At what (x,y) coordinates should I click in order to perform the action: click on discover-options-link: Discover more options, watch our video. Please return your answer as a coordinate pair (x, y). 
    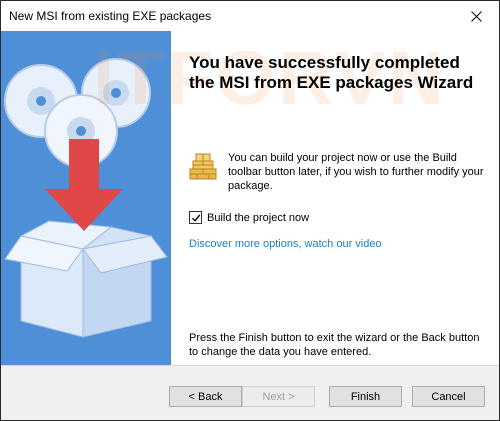
    Looking at the image, I should click on (285, 244).